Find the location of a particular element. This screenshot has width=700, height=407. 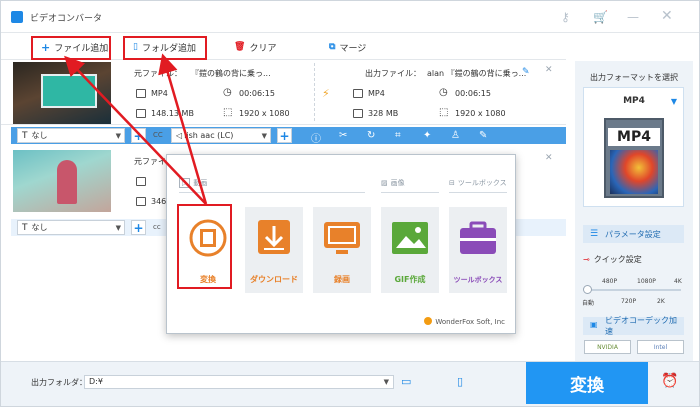

image-icon is located at coordinates (410, 238).